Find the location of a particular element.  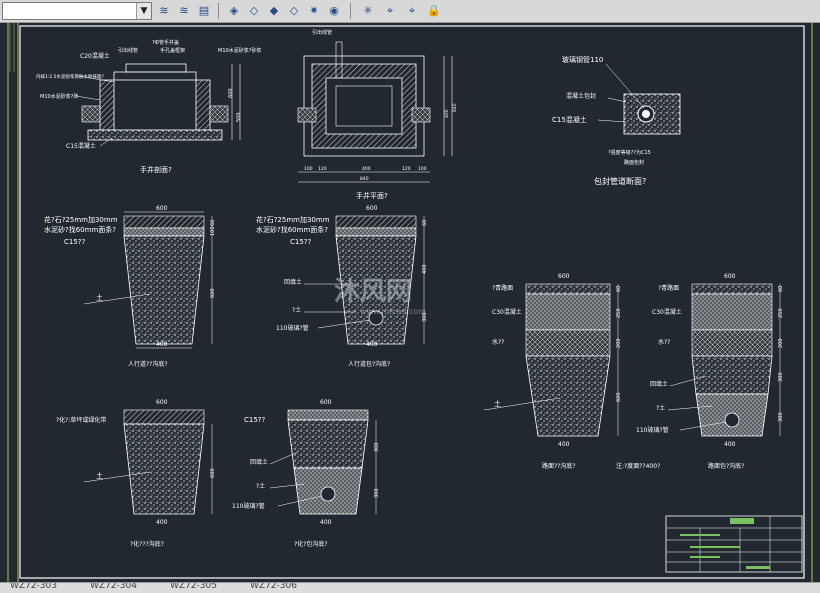

svg-text: 500 is located at coordinates (239, 117).